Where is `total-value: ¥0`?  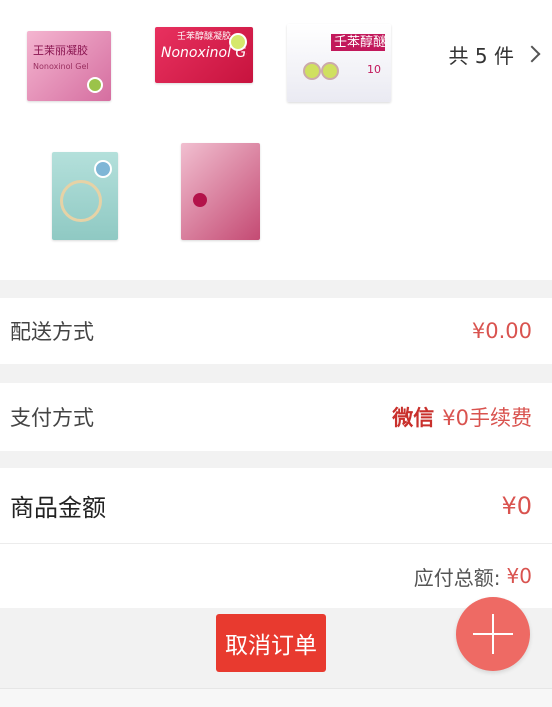
total-value: ¥0 is located at coordinates (519, 576).